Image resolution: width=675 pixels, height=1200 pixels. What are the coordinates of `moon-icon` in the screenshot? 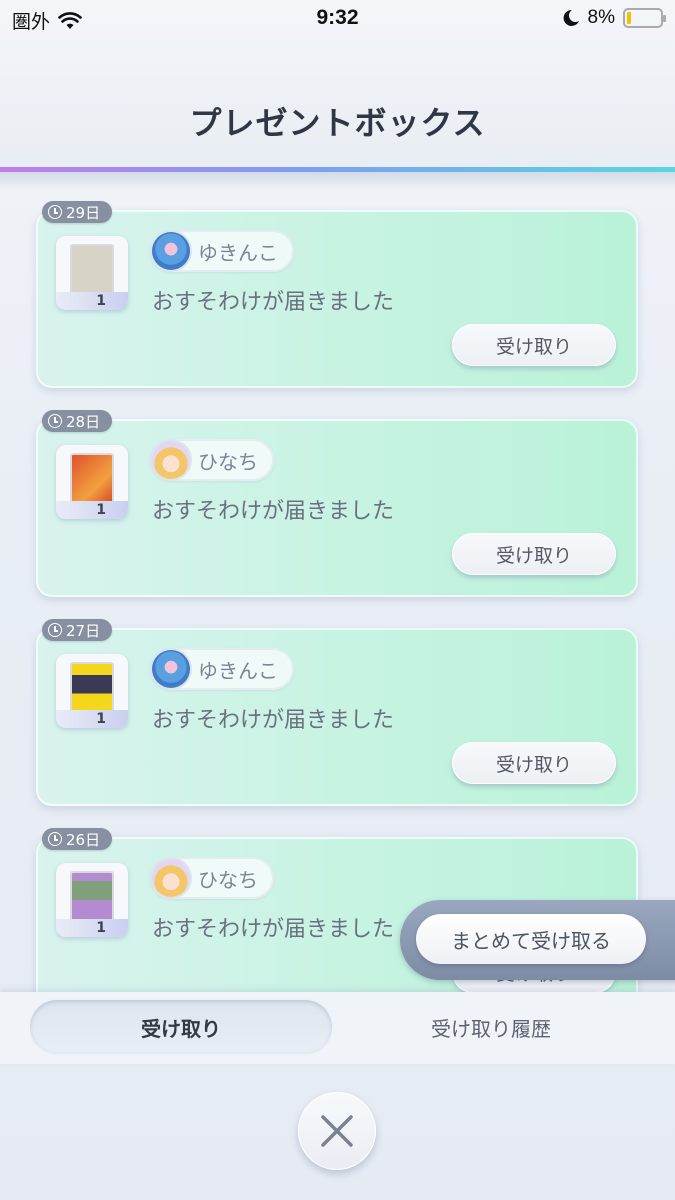 It's located at (571, 17).